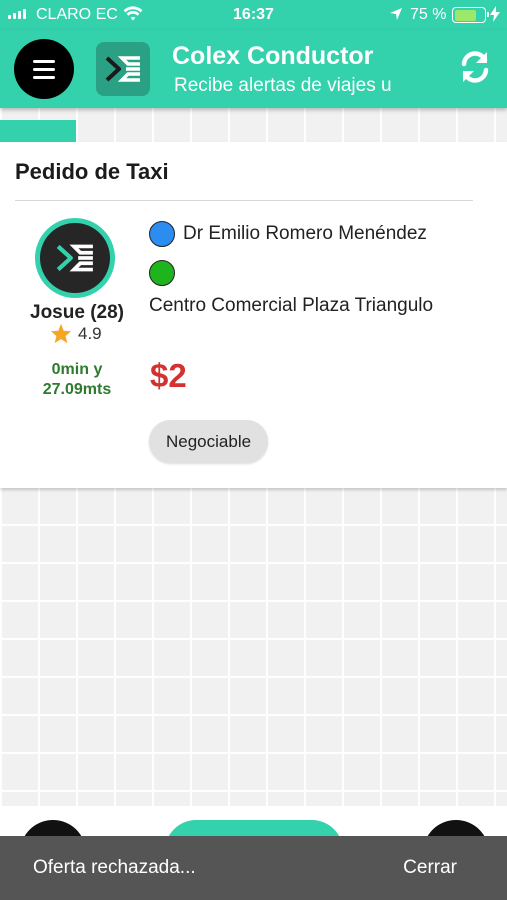 The image size is (507, 900). I want to click on eta-time: 0min y, so click(77, 369).